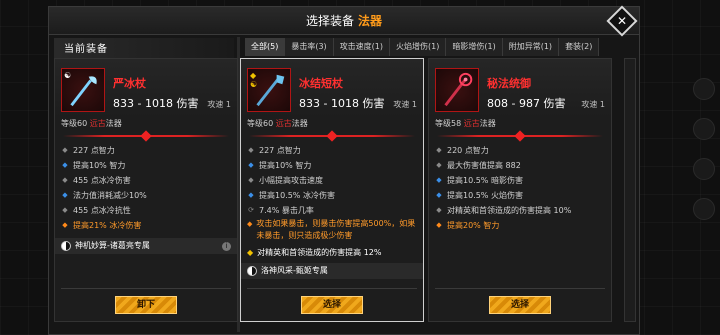  Describe the element at coordinates (146, 180) in the screenshot. I see `stat-line: ◆ 455 点冰冷伤害` at that location.